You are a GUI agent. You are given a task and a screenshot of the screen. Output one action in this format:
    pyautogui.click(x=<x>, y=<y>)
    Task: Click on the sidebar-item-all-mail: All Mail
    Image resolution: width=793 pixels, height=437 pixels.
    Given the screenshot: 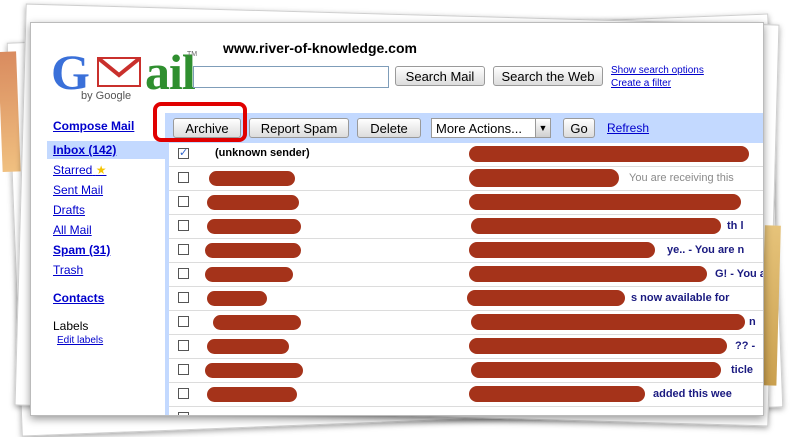 What is the action you would take?
    pyautogui.click(x=106, y=230)
    